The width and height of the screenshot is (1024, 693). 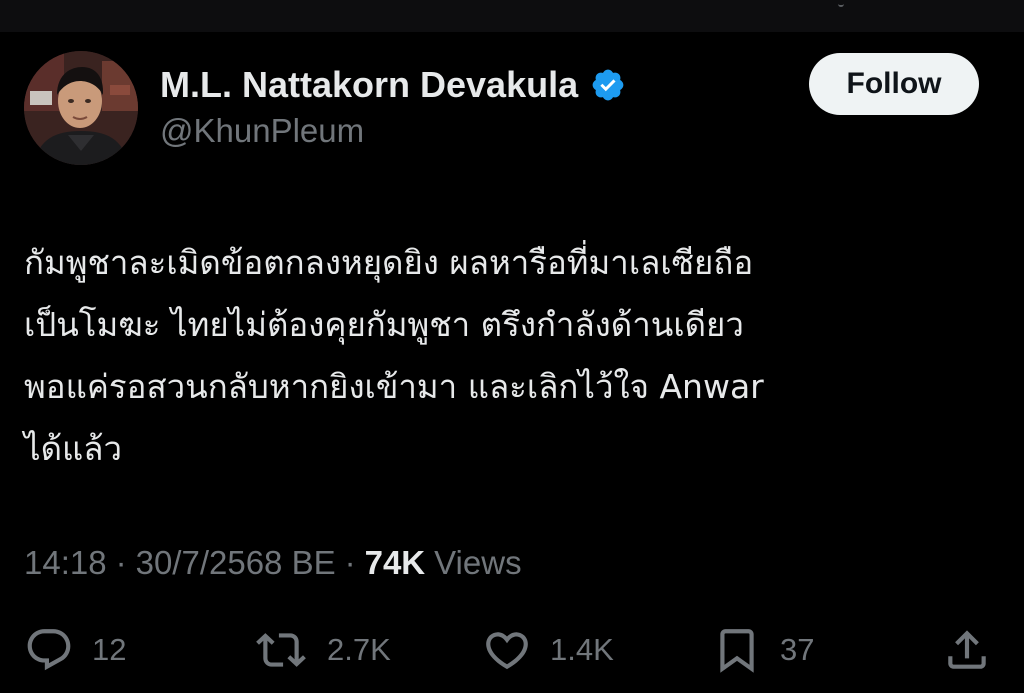 What do you see at coordinates (507, 650) in the screenshot?
I see `heart-icon` at bounding box center [507, 650].